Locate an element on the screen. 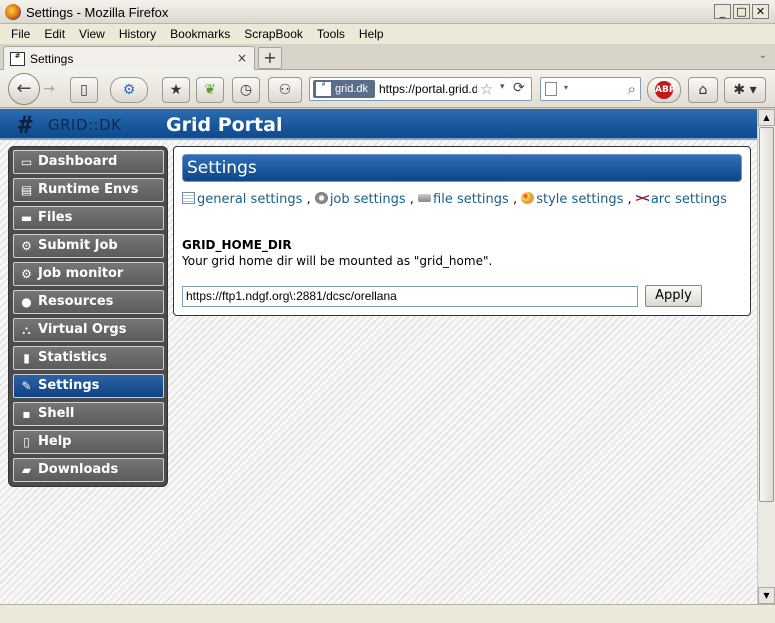 The image size is (775, 623). forward-button: → is located at coordinates (49, 89).